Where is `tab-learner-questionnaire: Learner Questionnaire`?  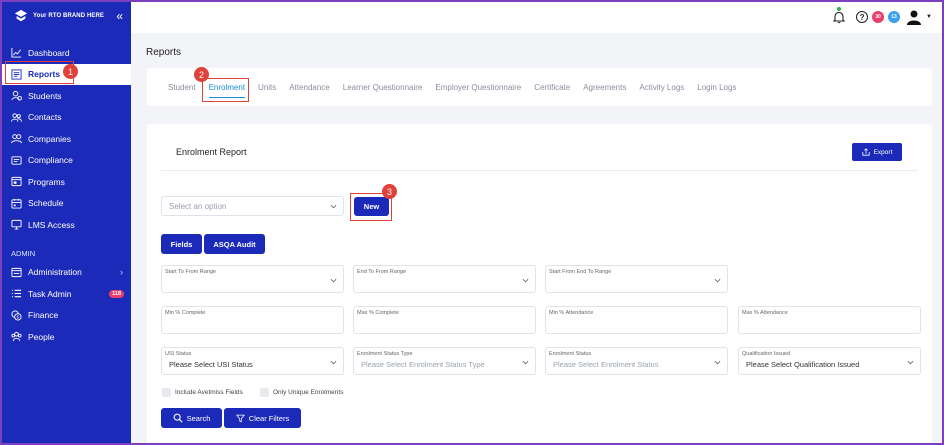
tab-learner-questionnaire: Learner Questionnaire is located at coordinates (383, 87).